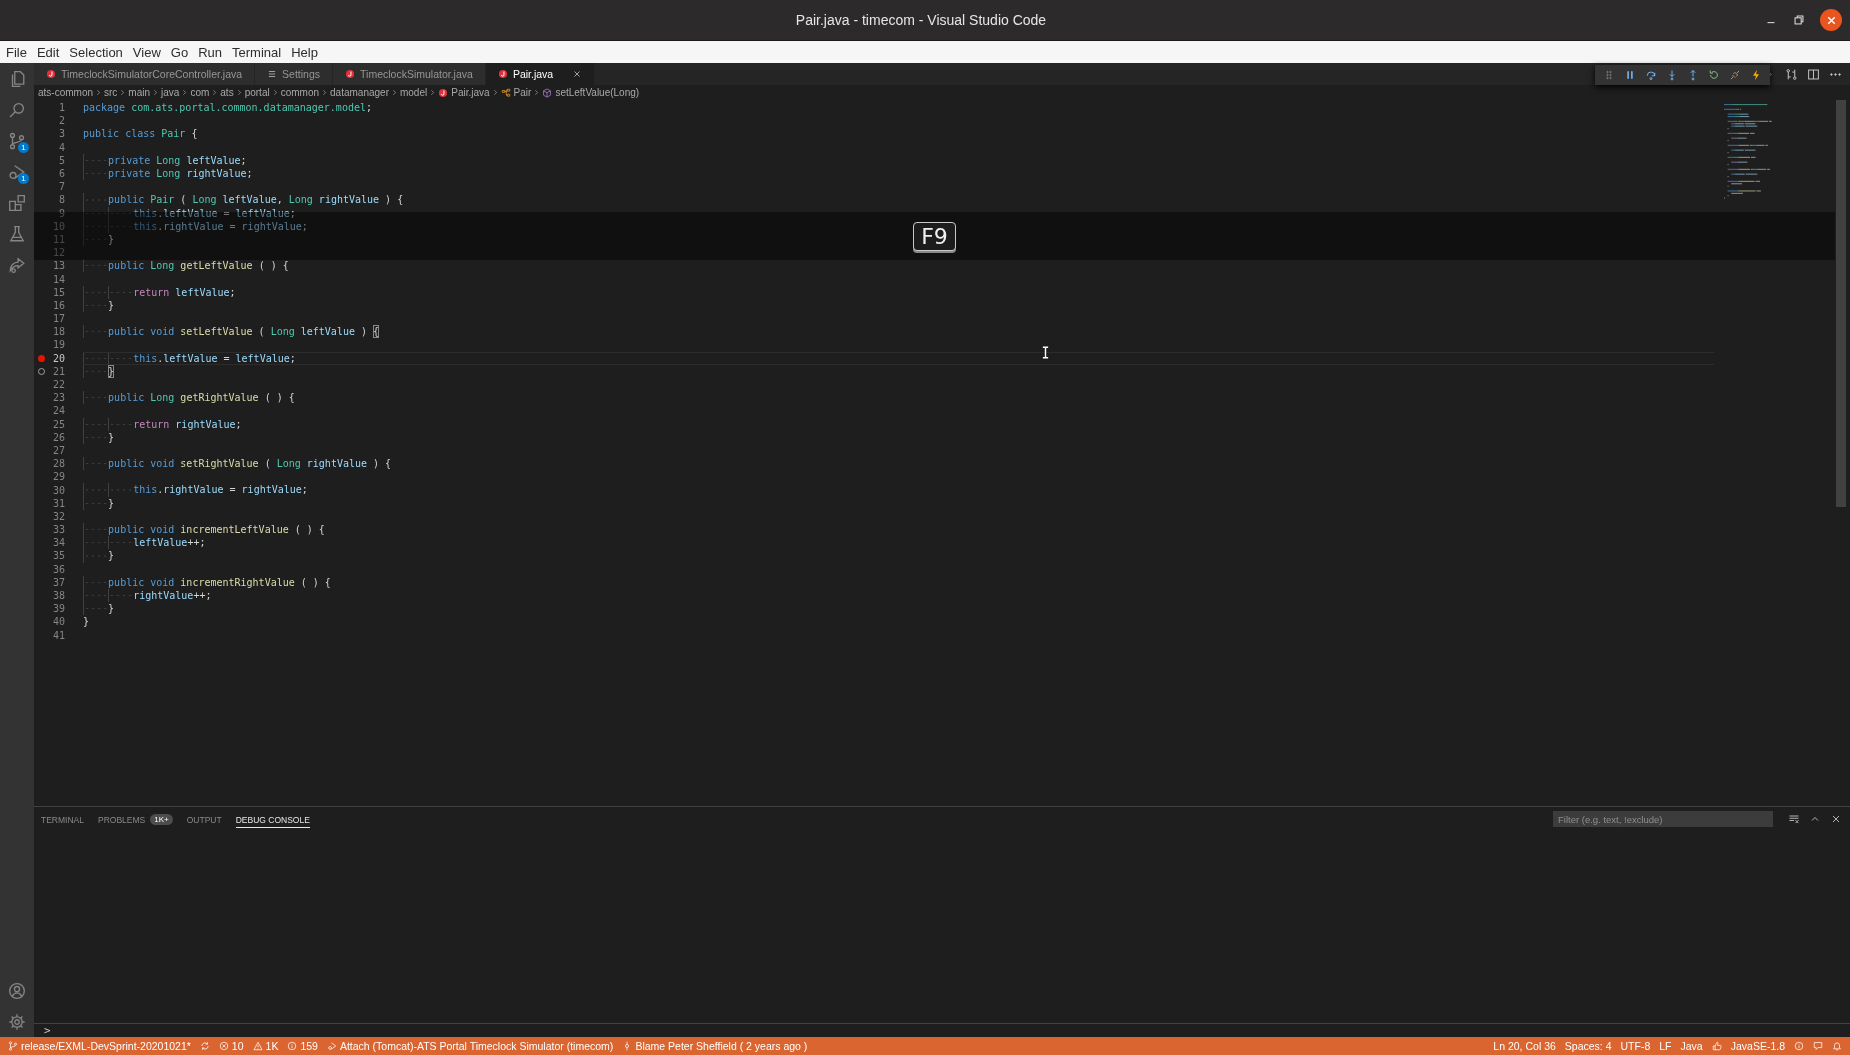  Describe the element at coordinates (1791, 74) in the screenshot. I see `compare-icon` at that location.